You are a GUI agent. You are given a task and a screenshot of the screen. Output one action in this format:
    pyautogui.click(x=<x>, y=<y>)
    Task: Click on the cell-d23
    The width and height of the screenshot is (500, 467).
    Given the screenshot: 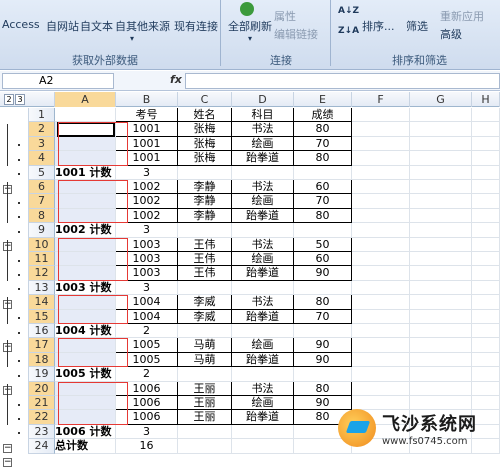 What is the action you would take?
    pyautogui.click(x=263, y=432)
    